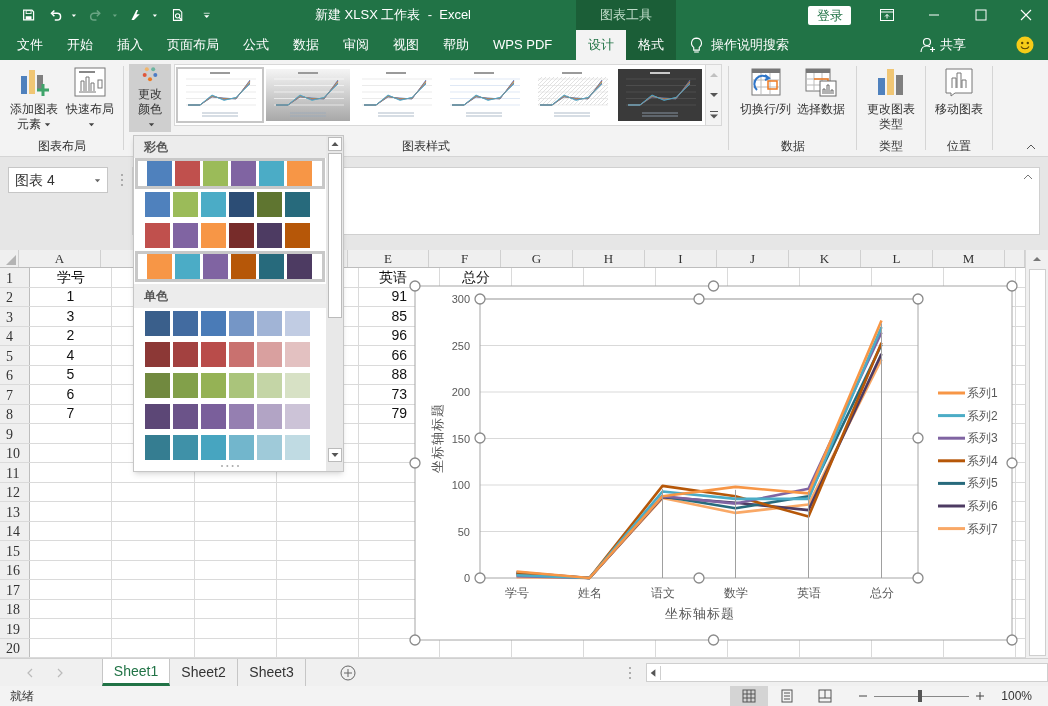 This screenshot has width=1048, height=706. I want to click on add-sheet-icon, so click(348, 672).